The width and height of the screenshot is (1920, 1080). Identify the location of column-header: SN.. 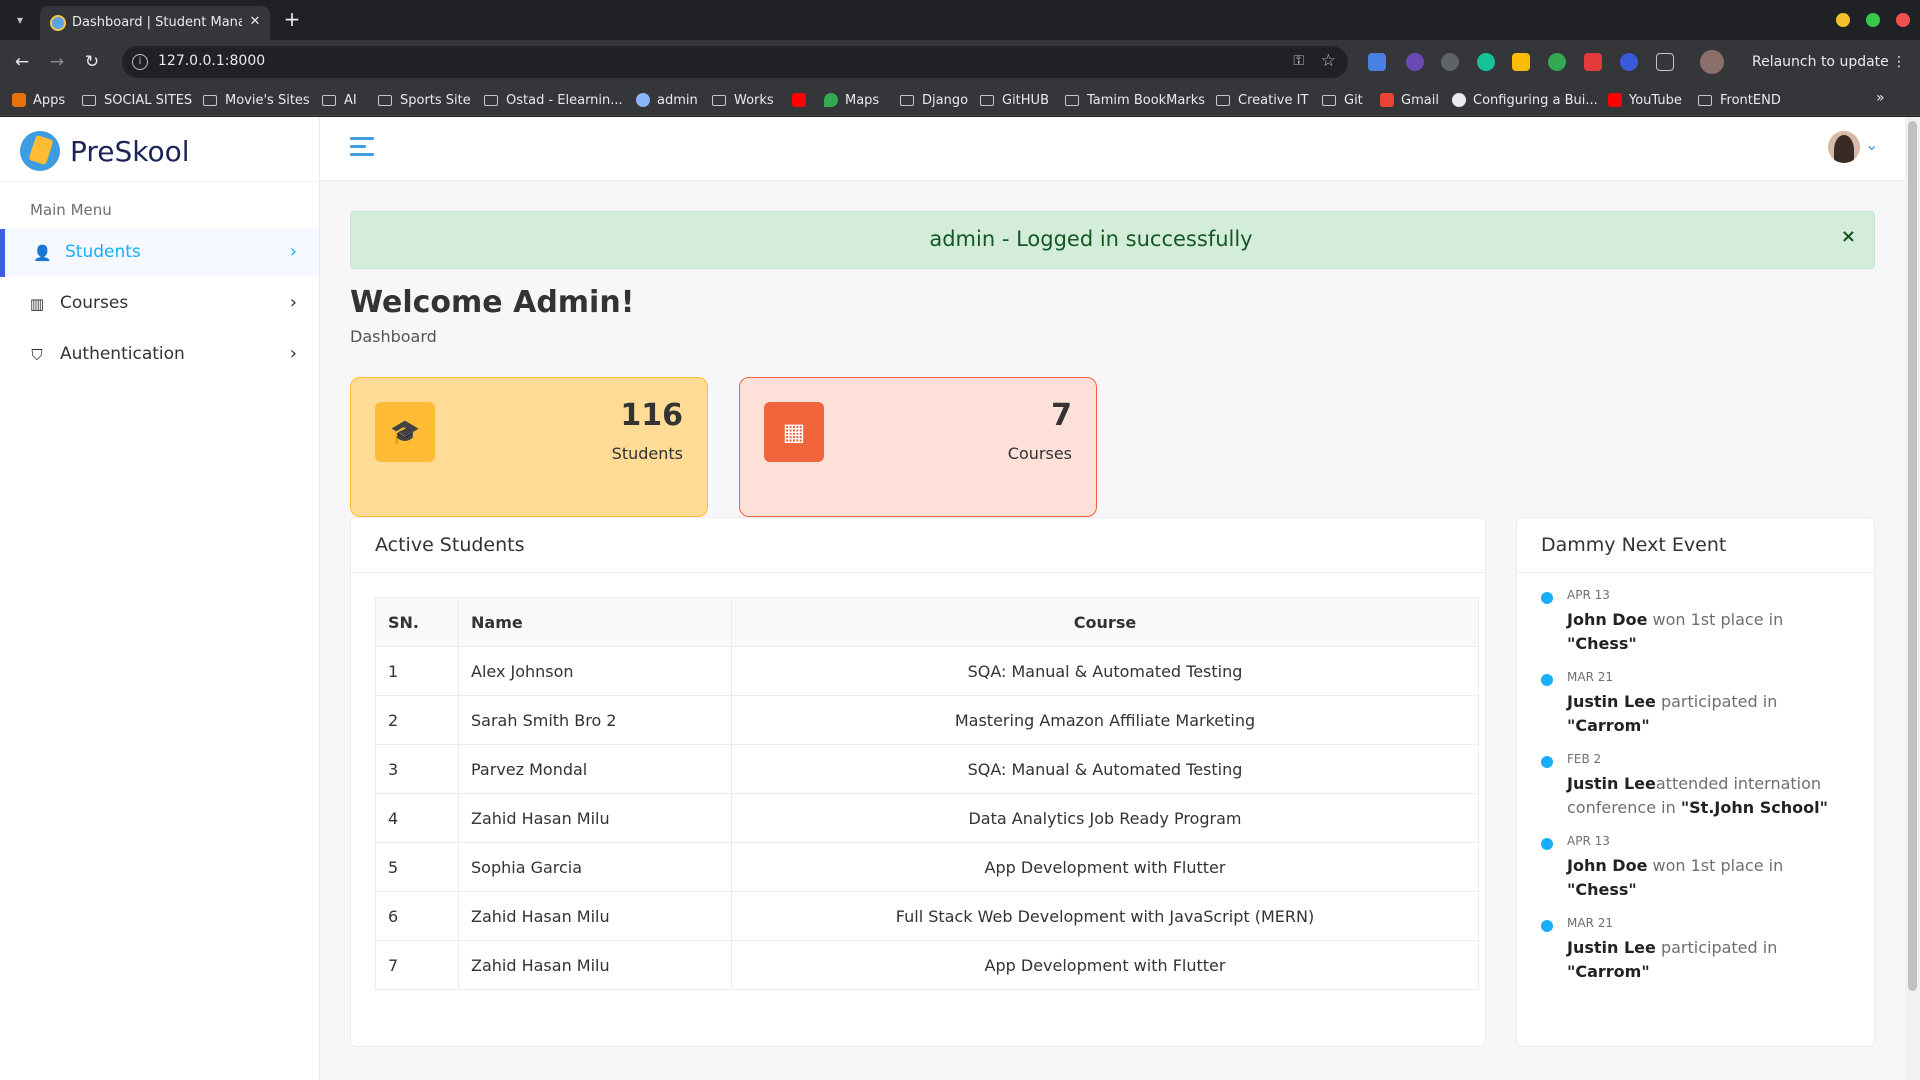
(417, 622).